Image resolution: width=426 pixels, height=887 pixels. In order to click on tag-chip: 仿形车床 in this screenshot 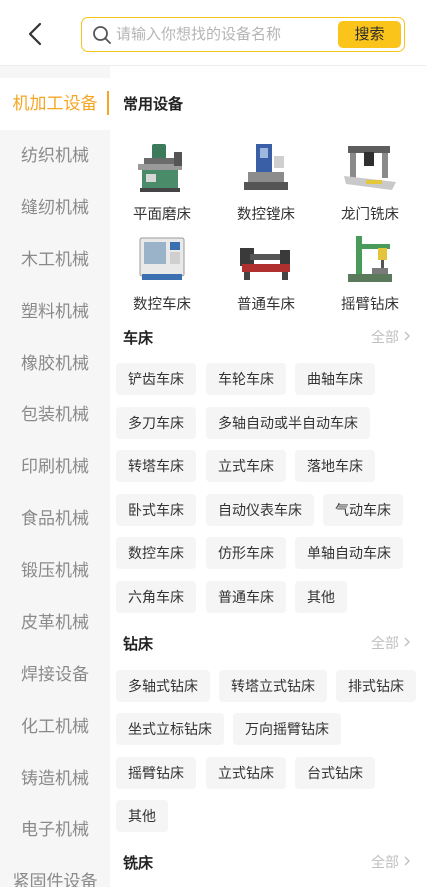, I will do `click(246, 553)`.